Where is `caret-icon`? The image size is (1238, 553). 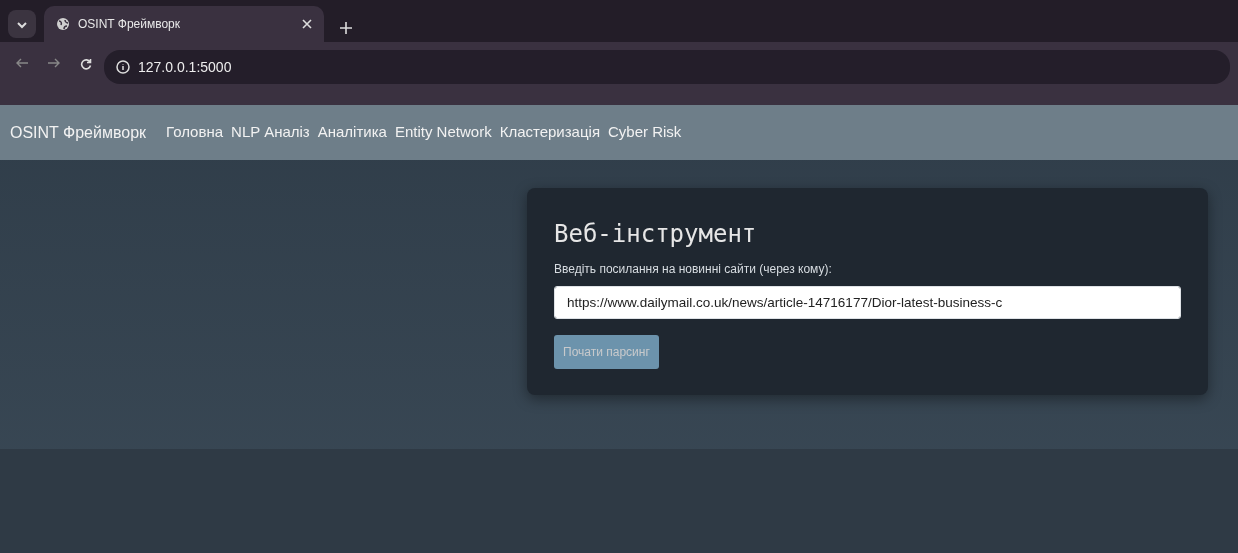 caret-icon is located at coordinates (22, 24).